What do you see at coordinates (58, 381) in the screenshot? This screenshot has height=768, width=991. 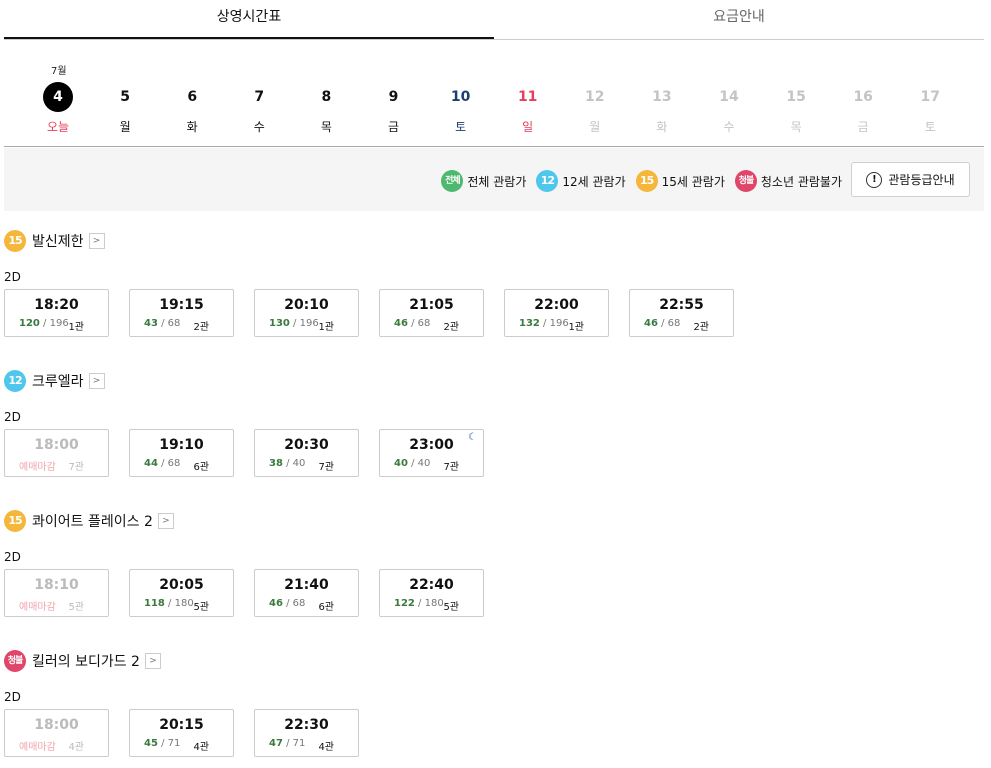 I see `movie-title: 크루엘라` at bounding box center [58, 381].